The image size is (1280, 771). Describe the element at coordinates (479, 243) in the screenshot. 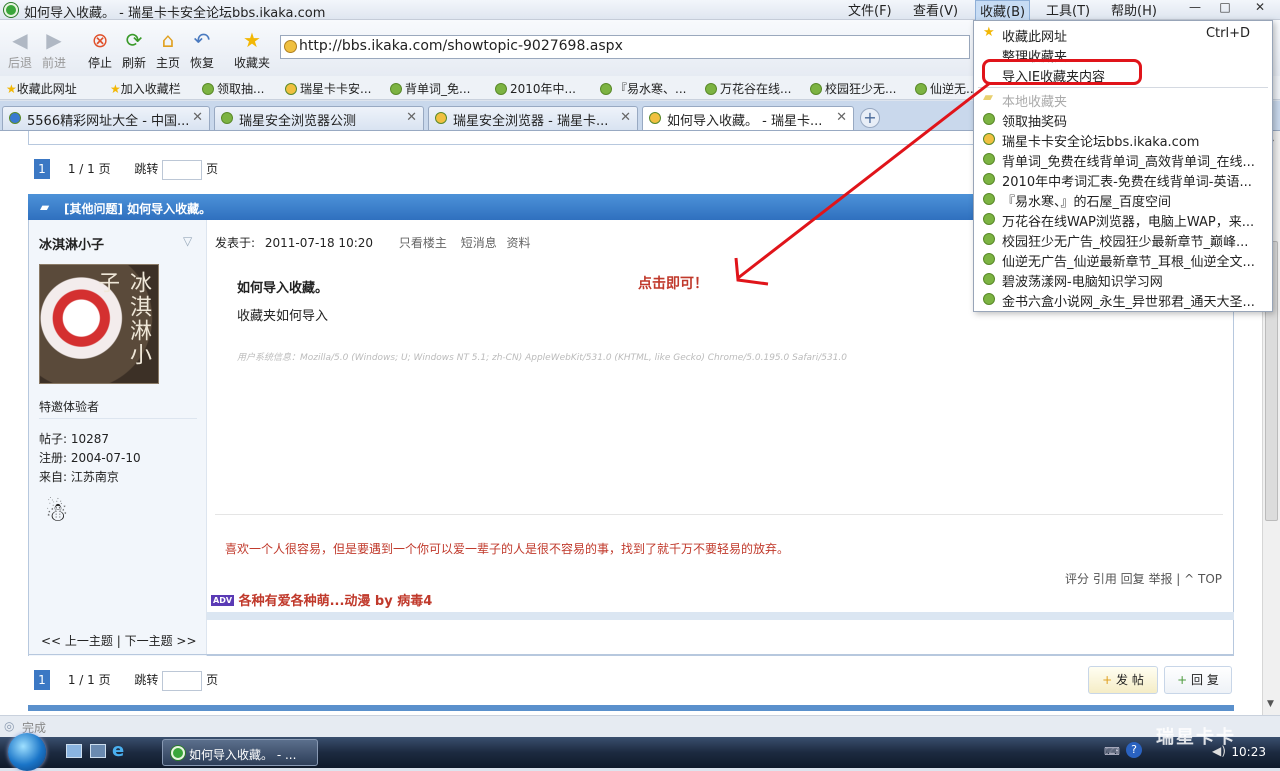

I see `message-link: 短消息` at that location.